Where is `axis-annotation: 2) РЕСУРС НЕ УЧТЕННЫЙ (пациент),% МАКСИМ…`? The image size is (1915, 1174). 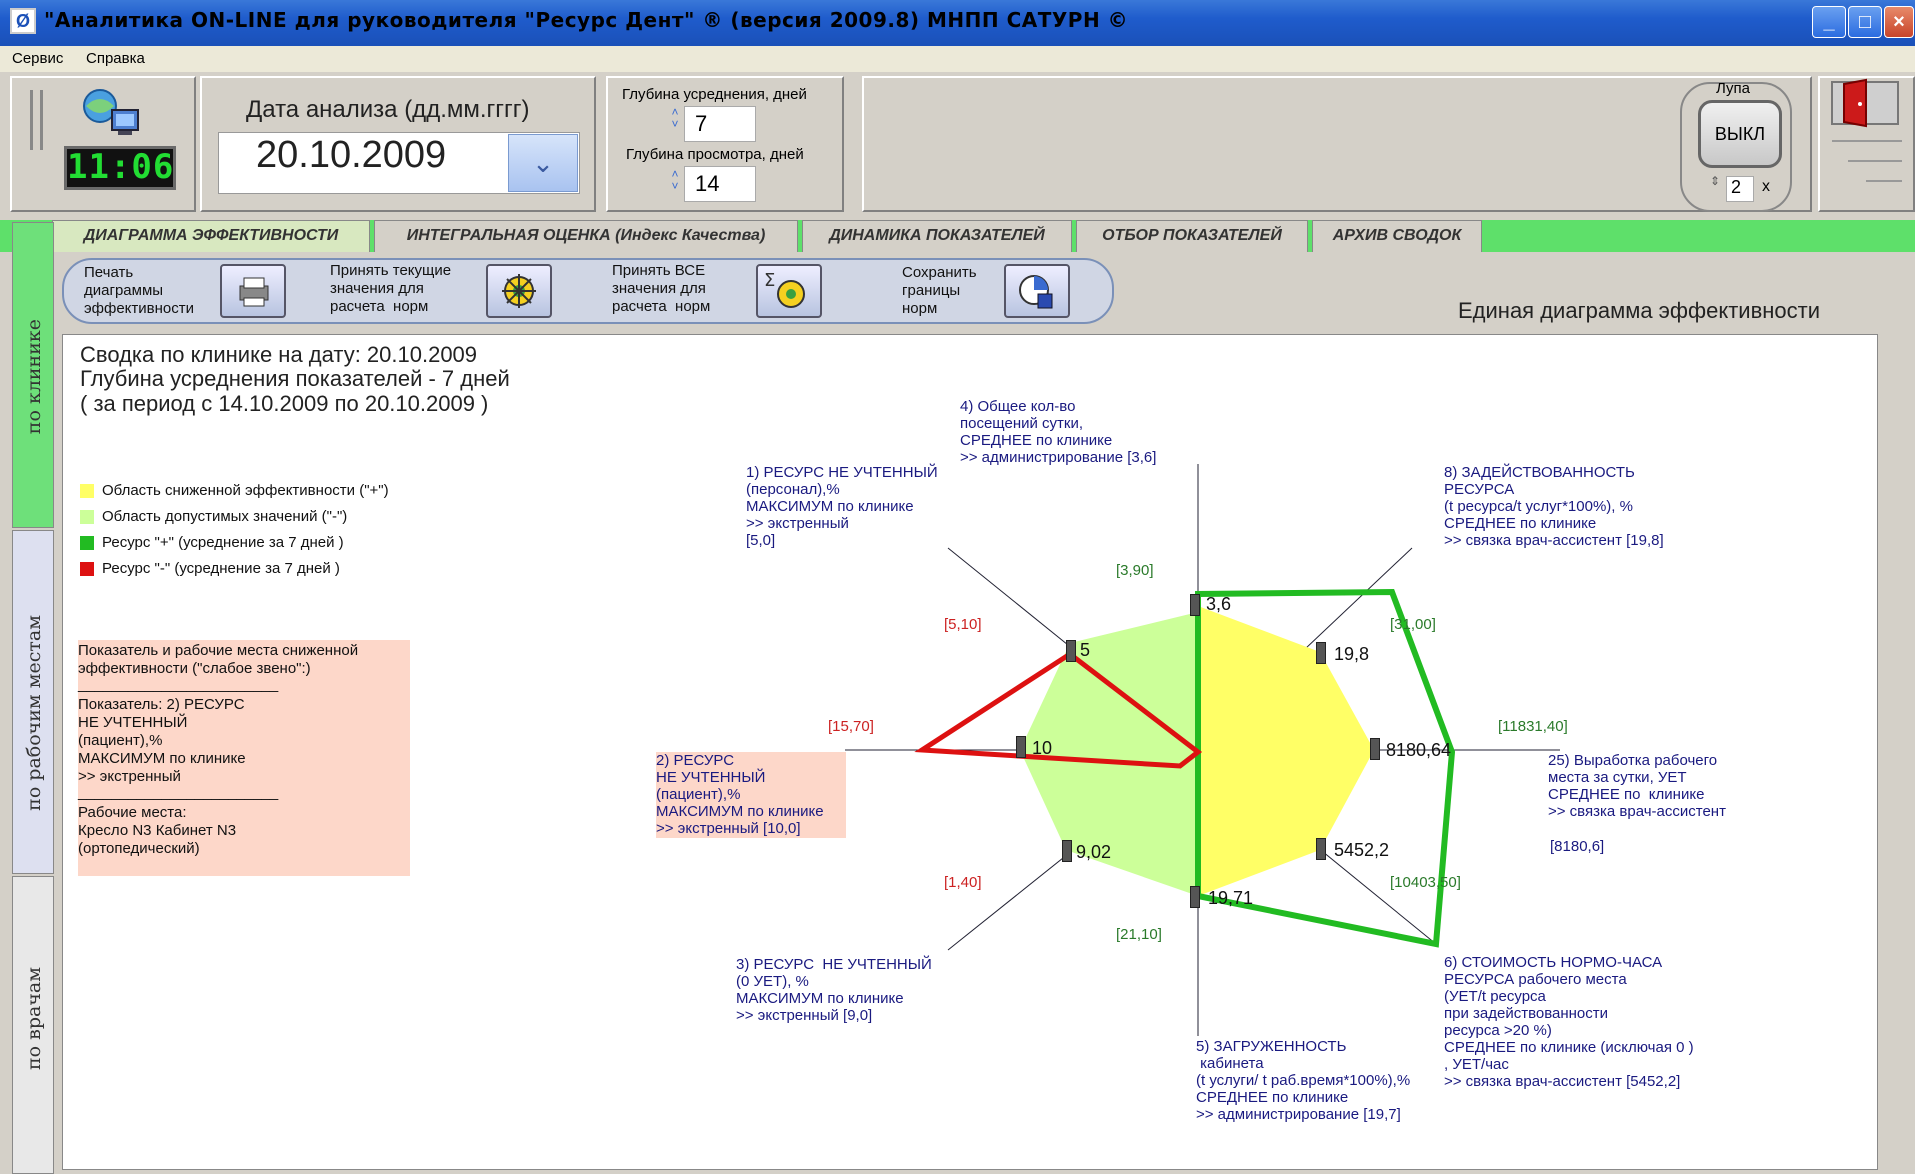 axis-annotation: 2) РЕСУРС НЕ УЧТЕННЫЙ (пациент),% МАКСИМ… is located at coordinates (740, 794).